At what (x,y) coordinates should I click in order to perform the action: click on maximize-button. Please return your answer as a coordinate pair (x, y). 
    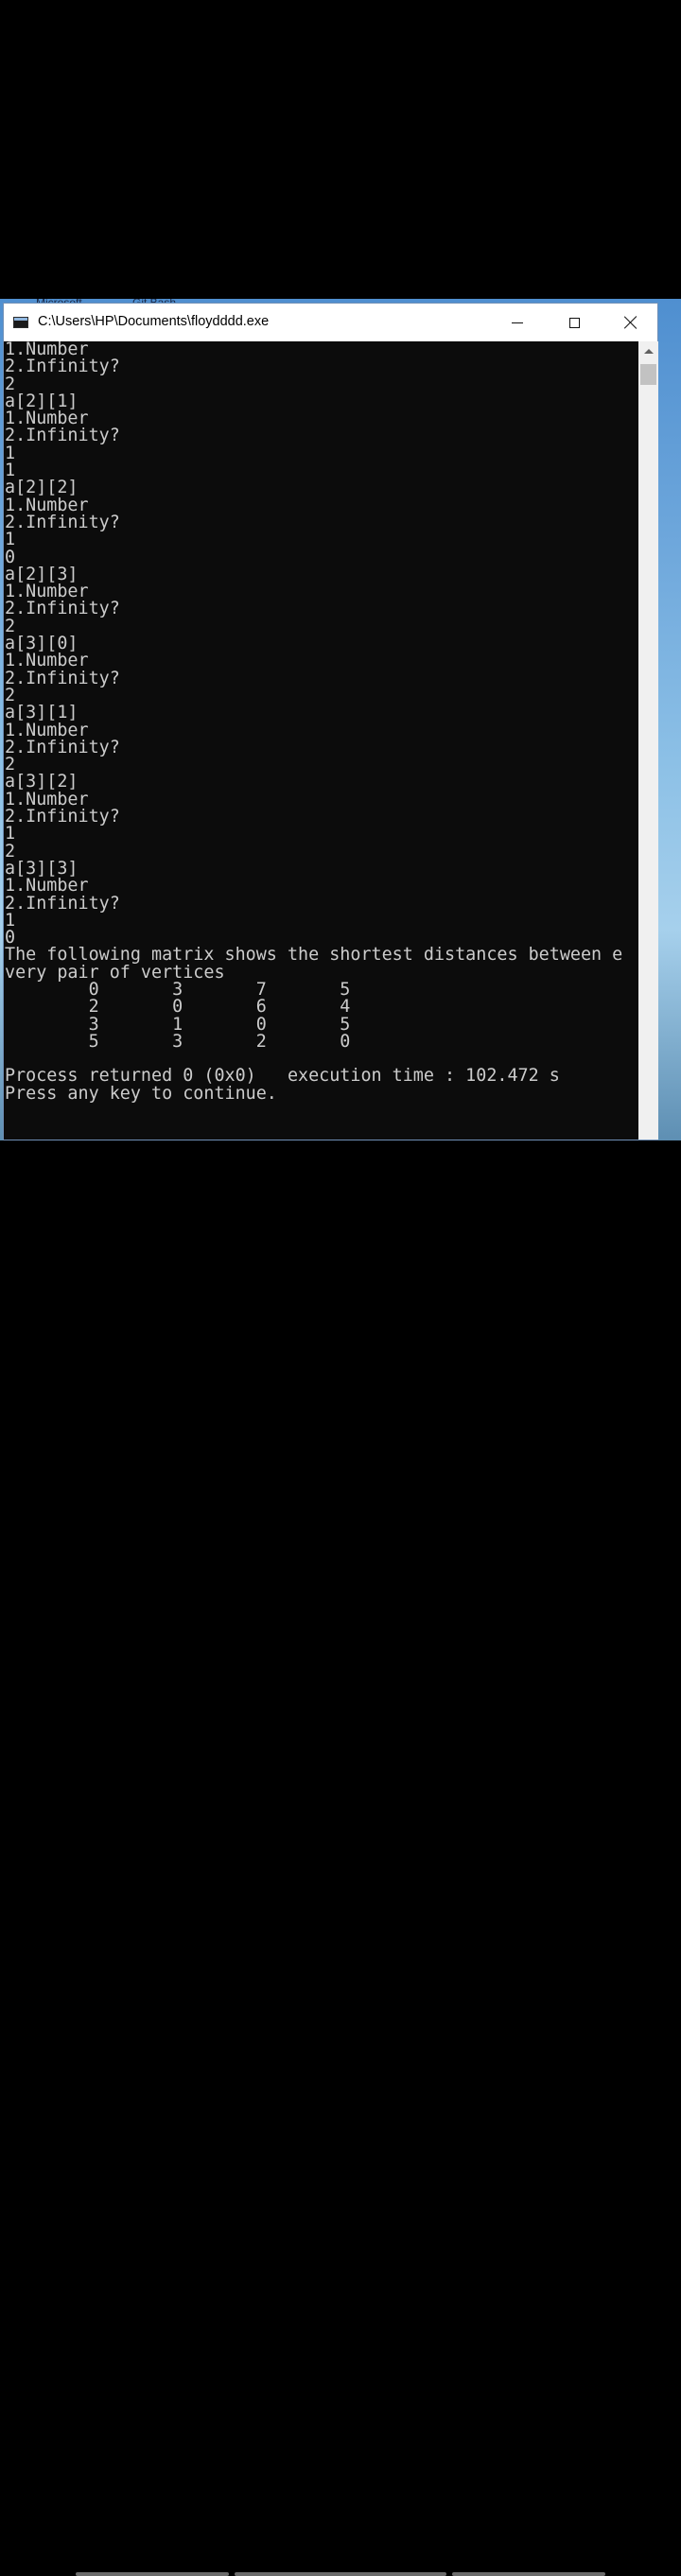
    Looking at the image, I should click on (574, 322).